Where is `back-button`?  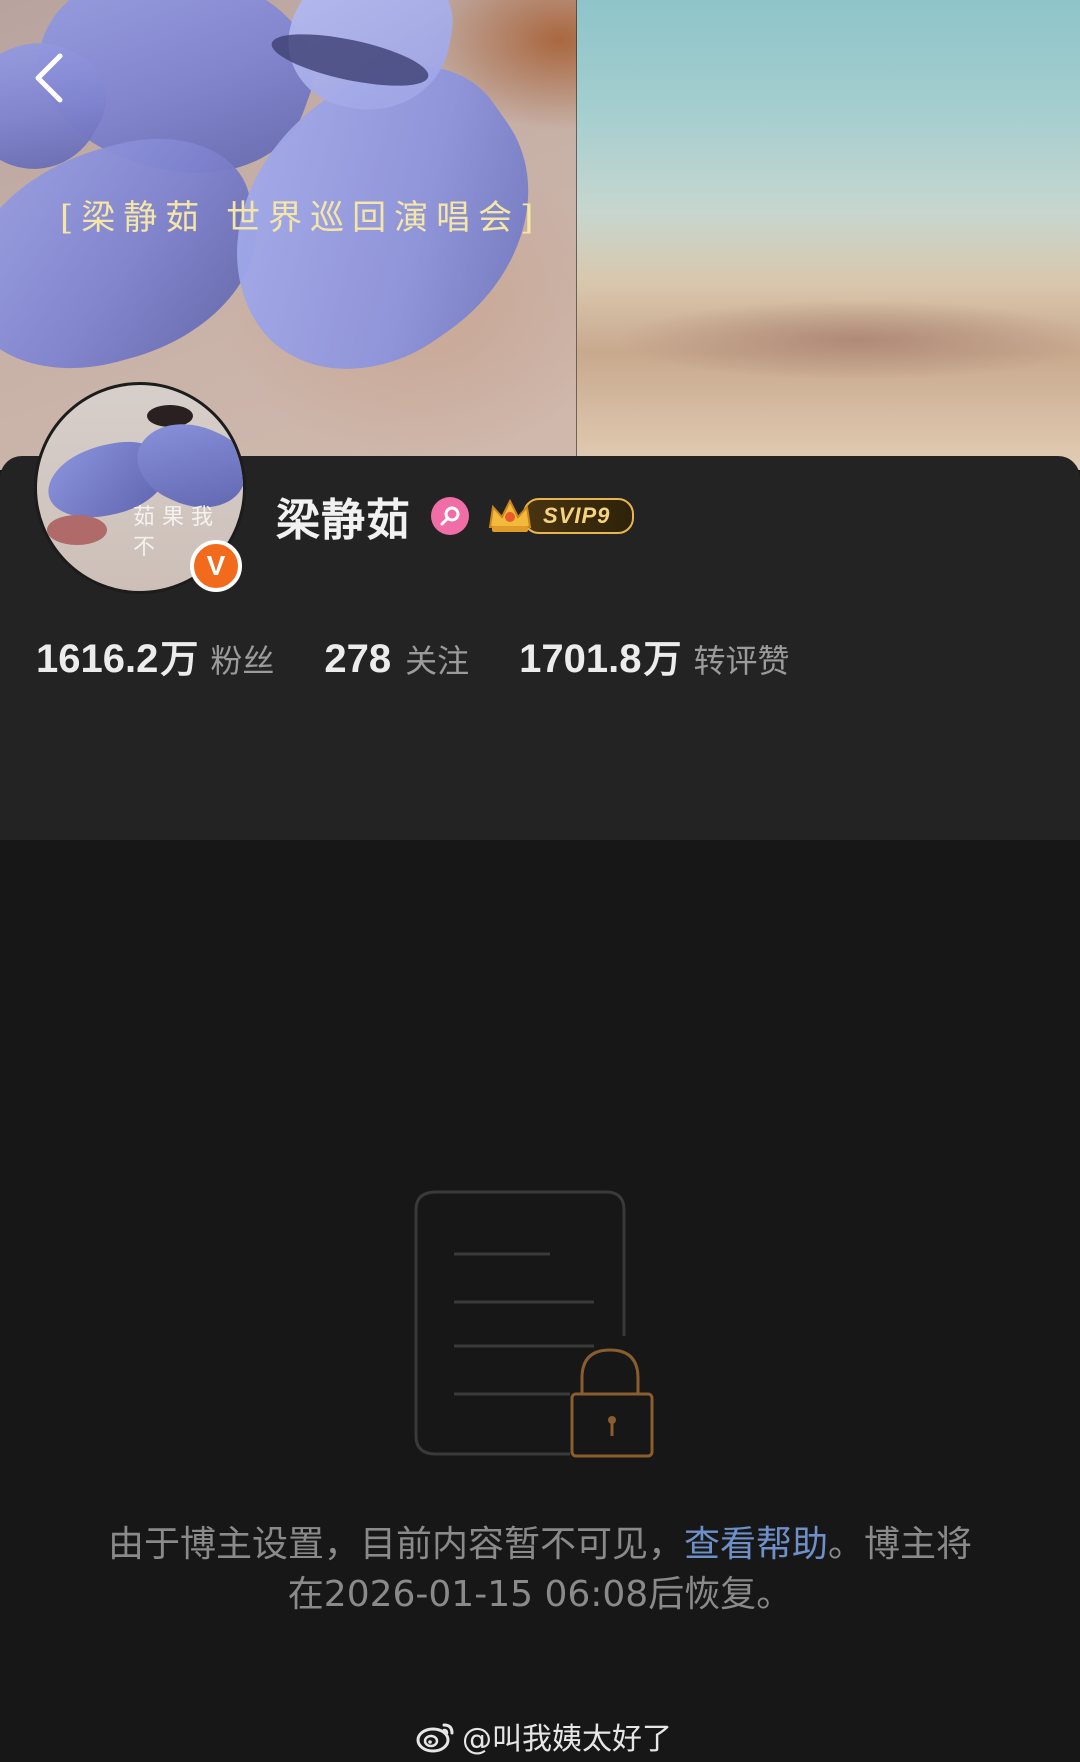
back-button is located at coordinates (52, 78).